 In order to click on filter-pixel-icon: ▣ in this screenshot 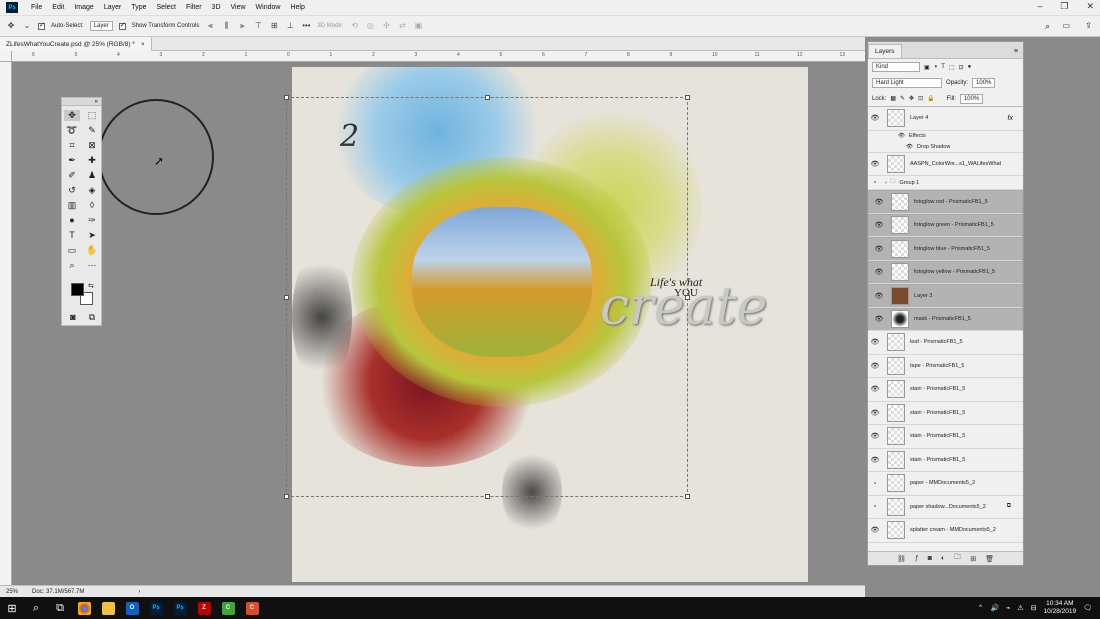, I will do `click(927, 67)`.